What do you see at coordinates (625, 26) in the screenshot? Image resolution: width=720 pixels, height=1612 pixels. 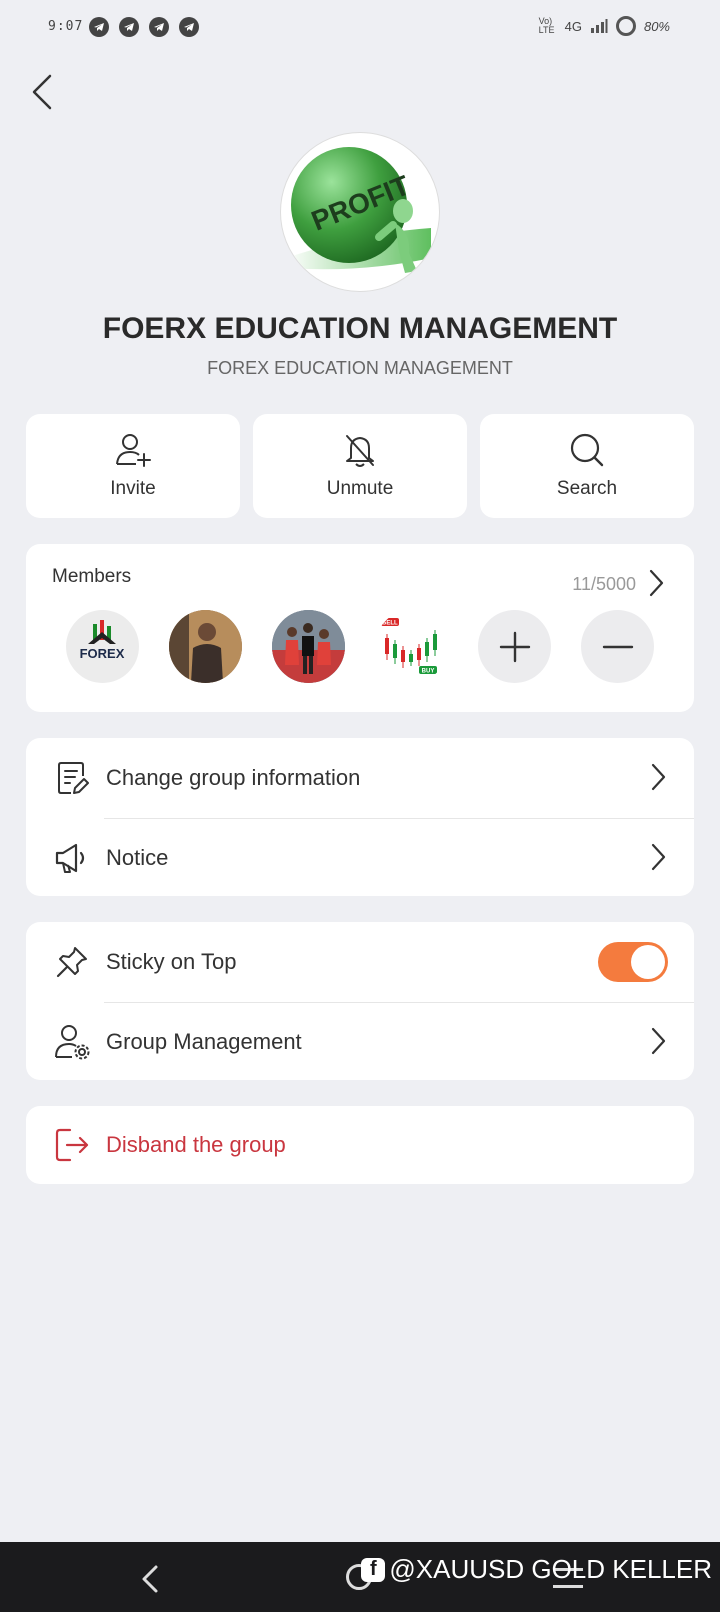 I see `battery-icon` at bounding box center [625, 26].